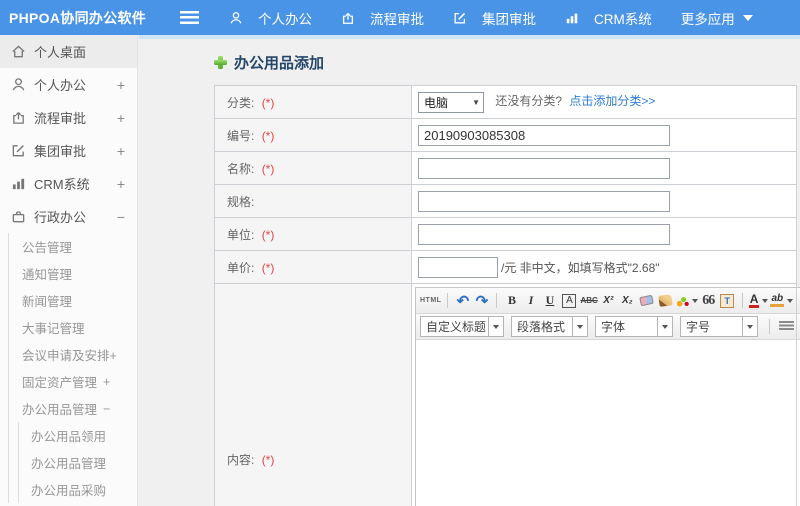 This screenshot has width=800, height=506. I want to click on sidebar-item-group-approval: 集团审批 +, so click(68, 150).